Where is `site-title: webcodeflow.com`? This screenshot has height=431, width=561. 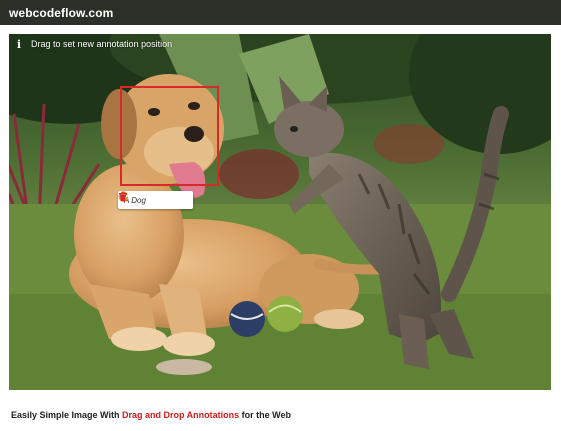 site-title: webcodeflow.com is located at coordinates (61, 12).